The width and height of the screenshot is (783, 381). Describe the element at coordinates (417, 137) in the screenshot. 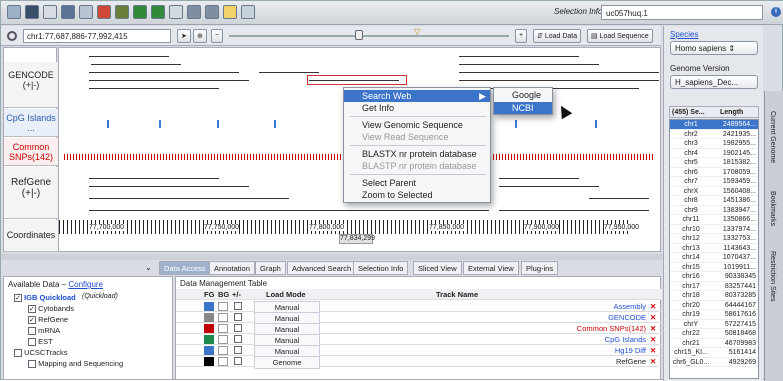

I see `menu-view-read: View Read Sequence` at that location.